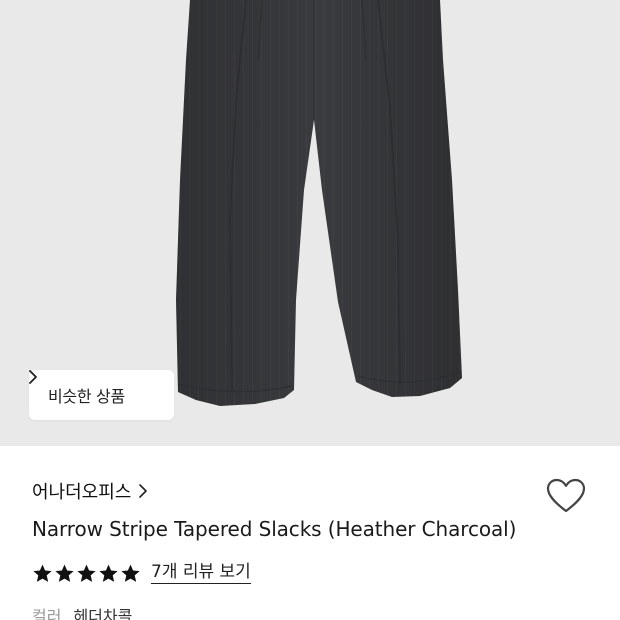  Describe the element at coordinates (566, 496) in the screenshot. I see `heart-outline-icon` at that location.